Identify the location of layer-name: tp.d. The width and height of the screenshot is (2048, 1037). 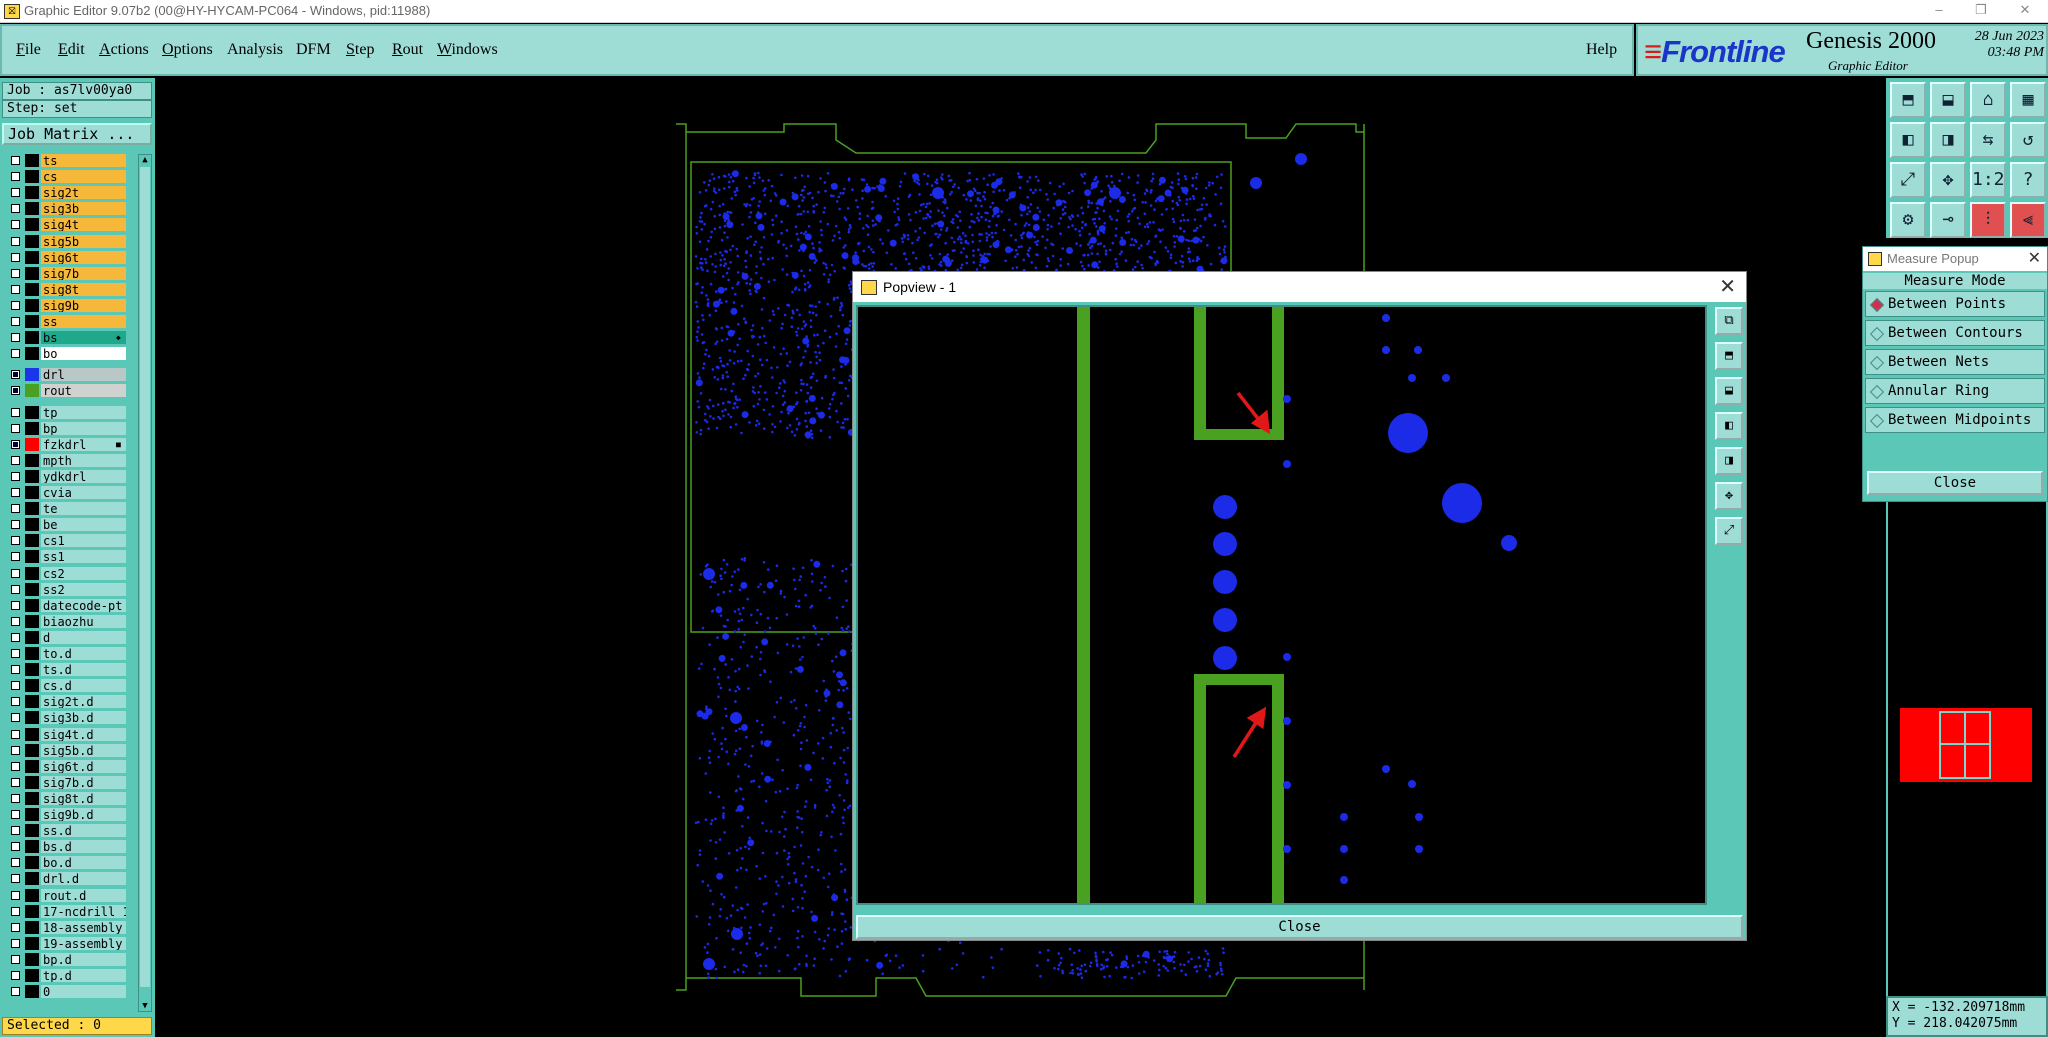
(83, 975).